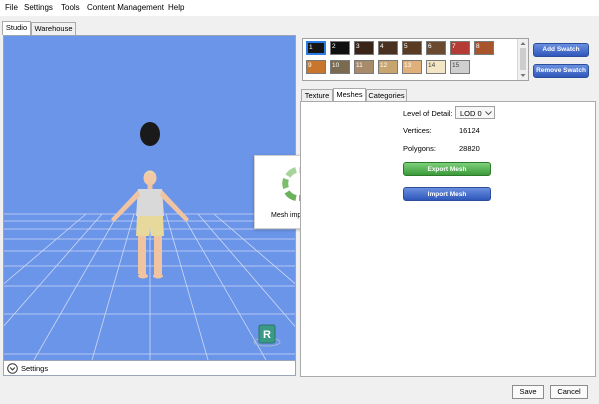 The image size is (599, 404). I want to click on swatch-2: 2, so click(340, 48).